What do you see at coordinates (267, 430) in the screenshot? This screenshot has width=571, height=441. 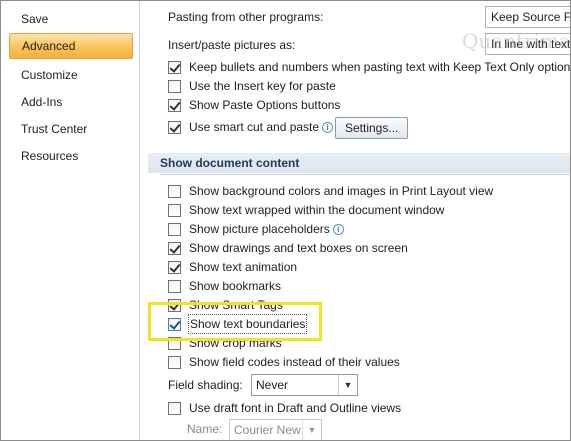 I see `font-name-value: Courier New` at bounding box center [267, 430].